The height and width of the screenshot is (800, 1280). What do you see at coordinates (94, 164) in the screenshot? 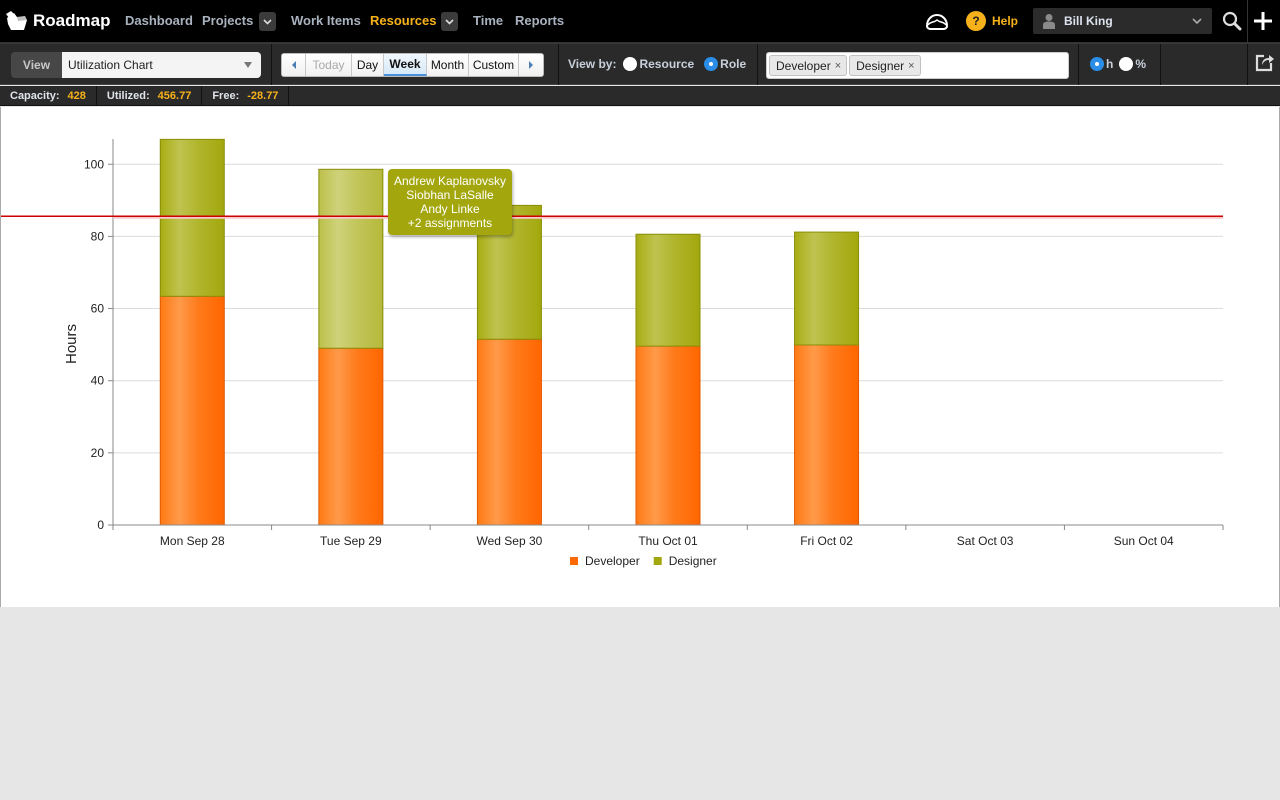
I see `y-tick-label: 100` at bounding box center [94, 164].